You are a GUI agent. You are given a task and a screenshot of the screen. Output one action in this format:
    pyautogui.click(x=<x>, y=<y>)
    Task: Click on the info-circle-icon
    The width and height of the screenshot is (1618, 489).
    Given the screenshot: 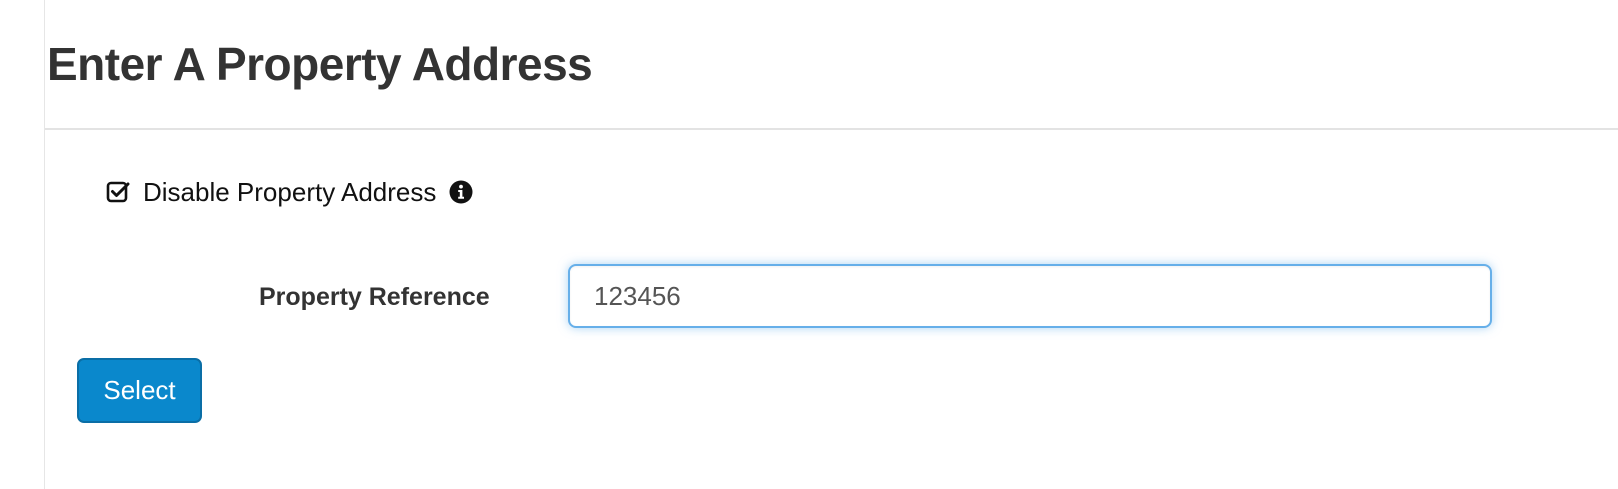 What is the action you would take?
    pyautogui.click(x=461, y=192)
    